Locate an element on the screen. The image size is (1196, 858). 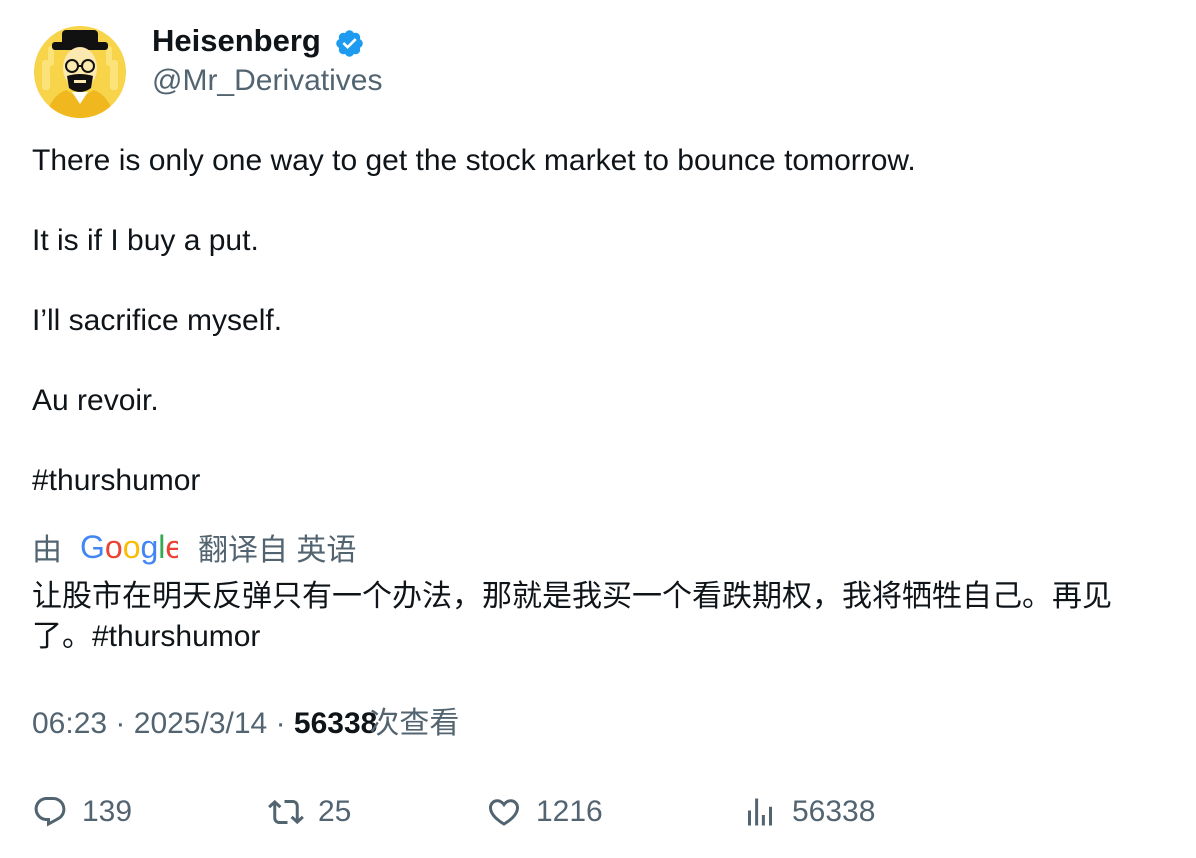
author-handle: @Mr_Derivatives is located at coordinates (267, 81).